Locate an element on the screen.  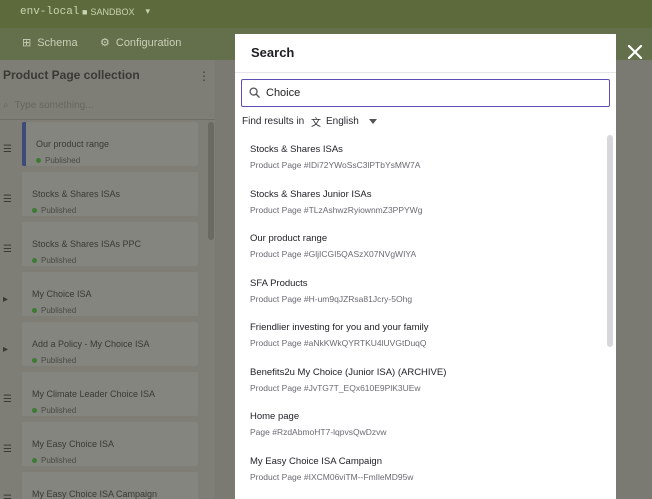
list-item-card: Our product range Published is located at coordinates (110, 144).